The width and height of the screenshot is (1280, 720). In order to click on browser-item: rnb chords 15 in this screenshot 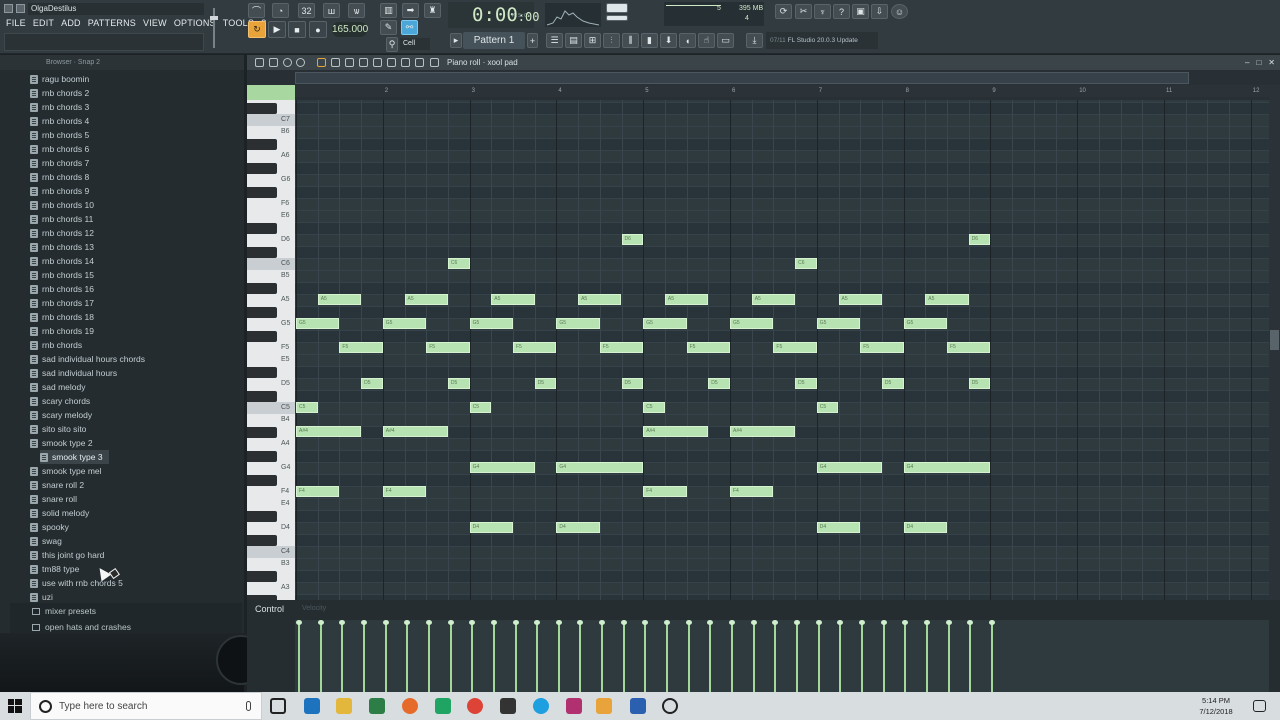, I will do `click(62, 275)`.